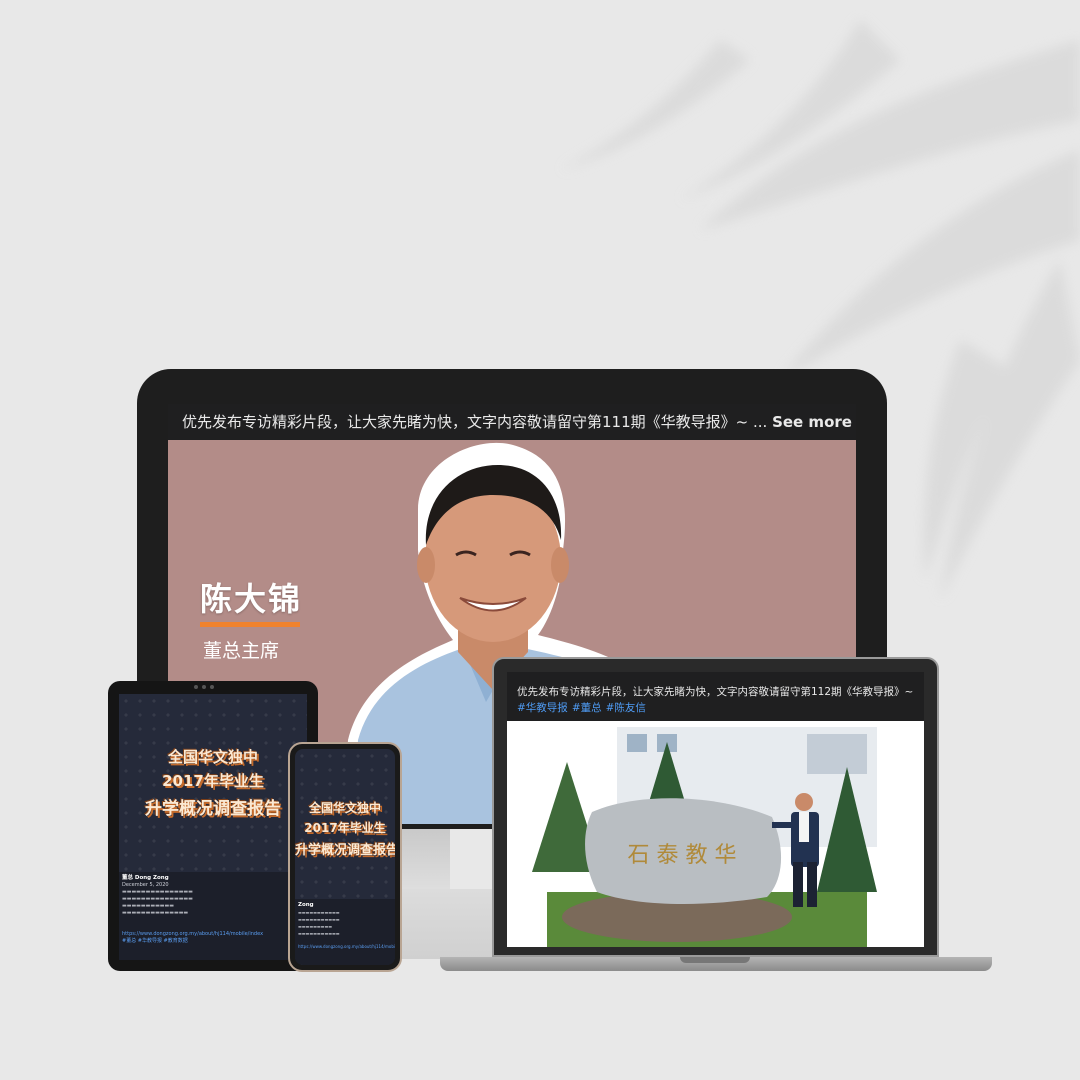  I want to click on name-accent-bar, so click(250, 624).